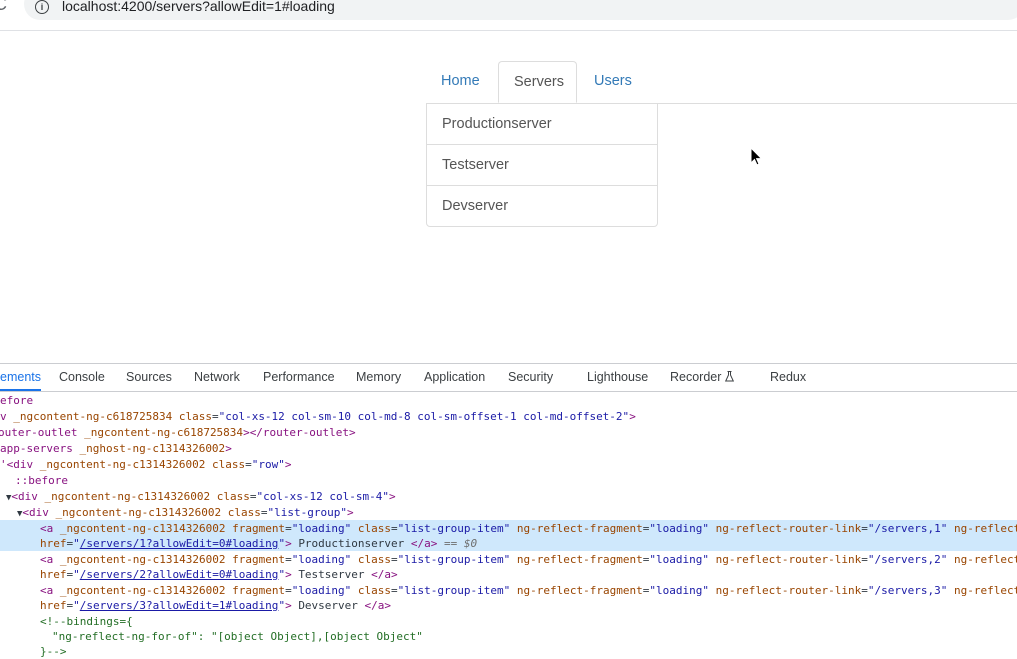 This screenshot has width=1017, height=659. What do you see at coordinates (41, 480) in the screenshot?
I see `dom-line: ::before` at bounding box center [41, 480].